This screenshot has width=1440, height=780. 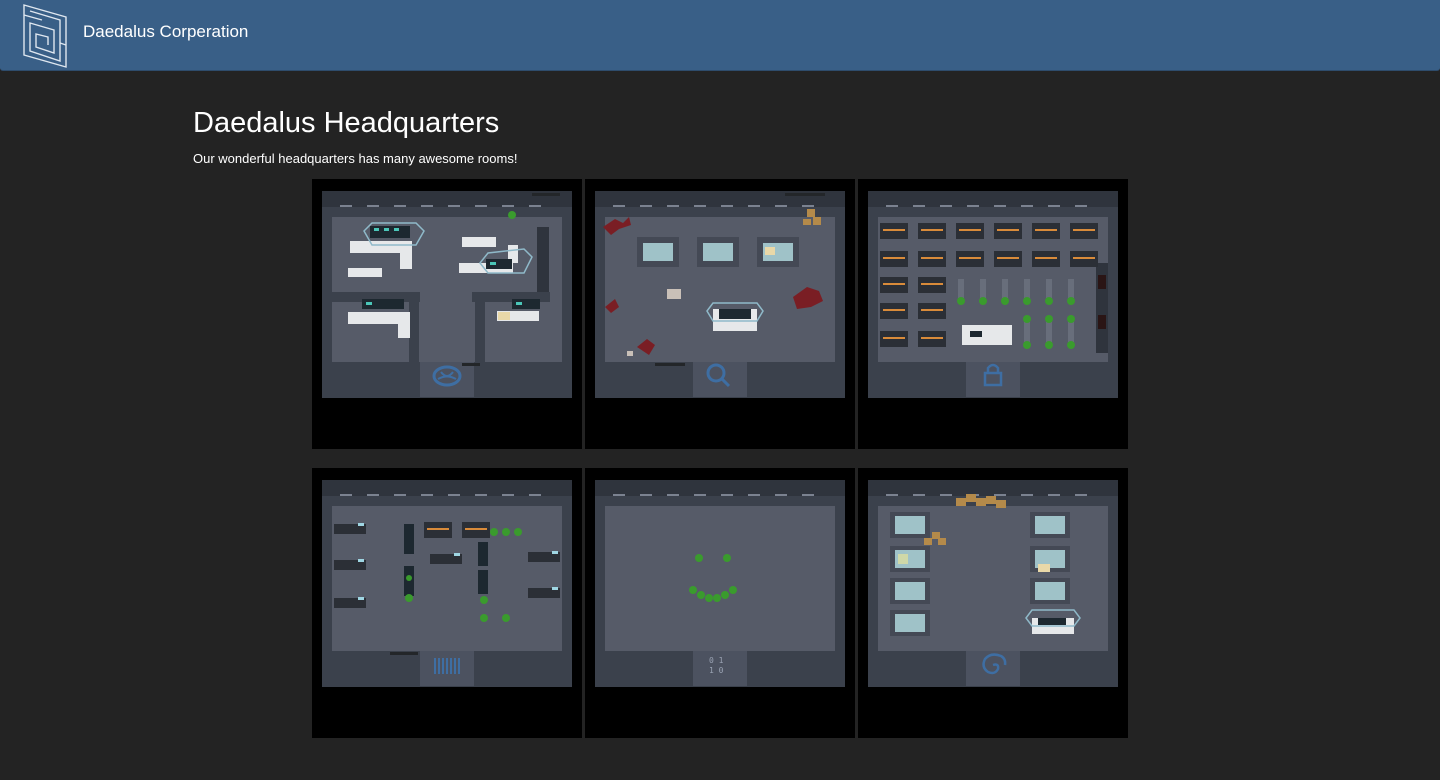 What do you see at coordinates (716, 670) in the screenshot?
I see `svg-text: 1 0` at bounding box center [716, 670].